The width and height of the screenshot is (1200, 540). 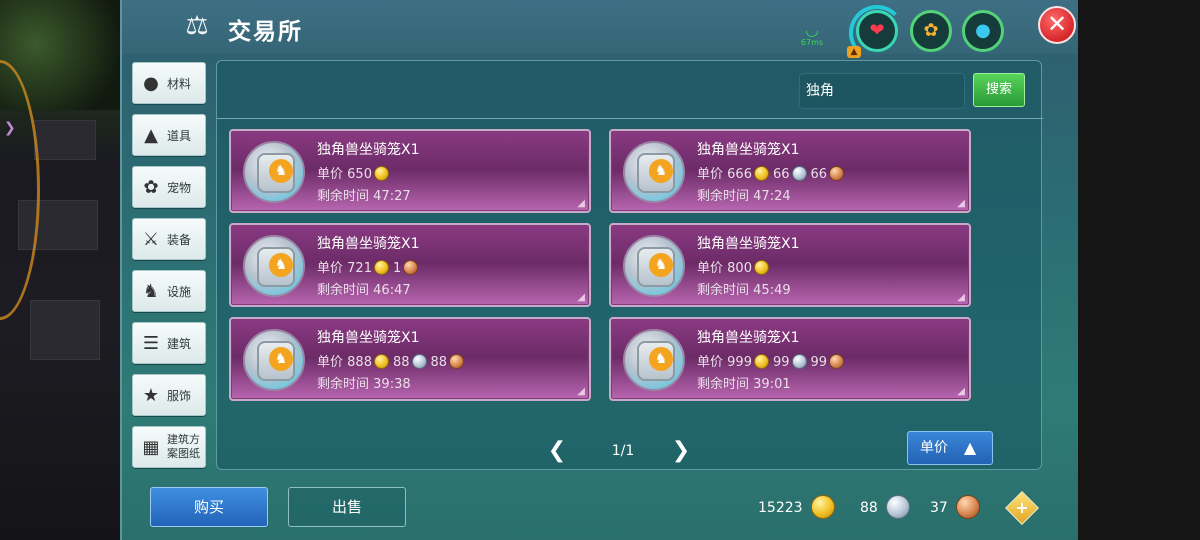 I want to click on gold-balance: 15223, so click(x=780, y=508).